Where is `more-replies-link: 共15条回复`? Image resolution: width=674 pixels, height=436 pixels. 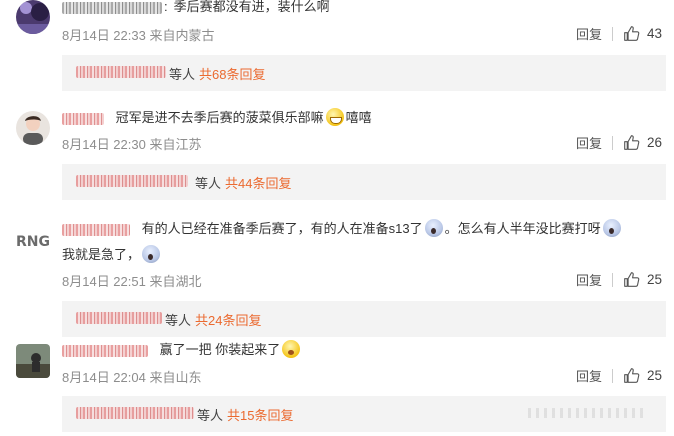
more-replies-link: 共15条回复 is located at coordinates (260, 414).